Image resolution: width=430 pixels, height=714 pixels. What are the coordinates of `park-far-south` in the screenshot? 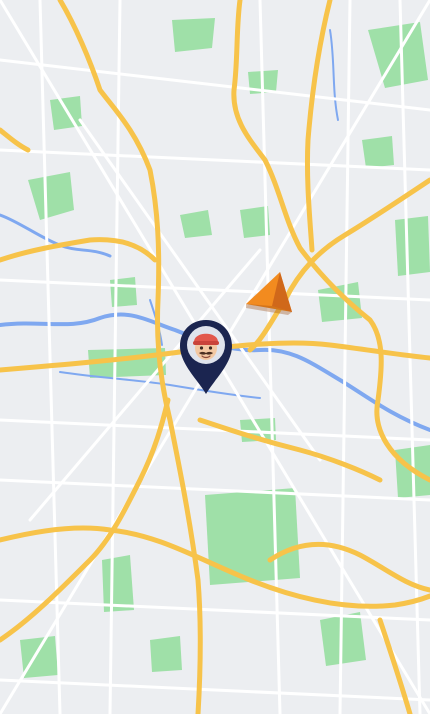 It's located at (343, 639).